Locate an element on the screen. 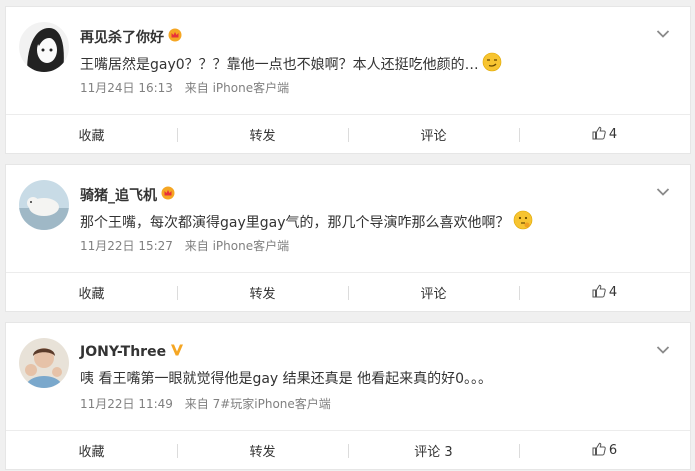  username-text: 骑猪_追飞机 is located at coordinates (118, 195).